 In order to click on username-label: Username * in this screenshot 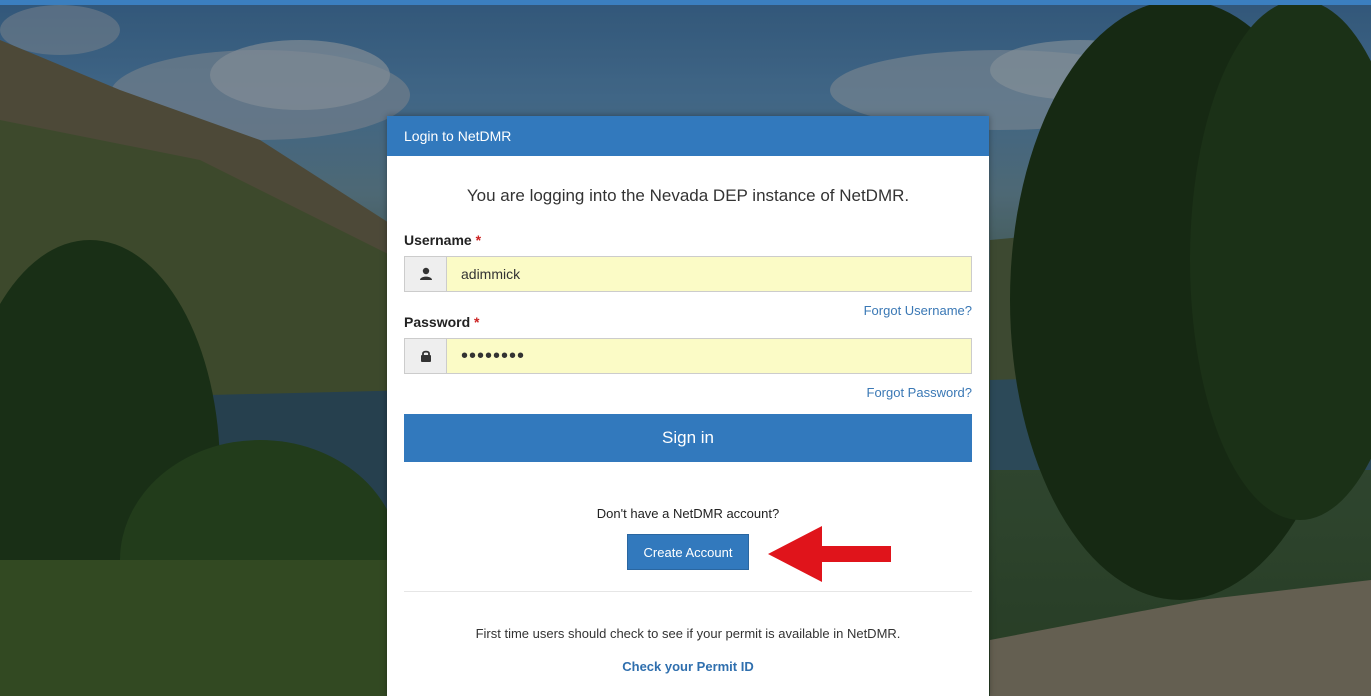, I will do `click(442, 240)`.